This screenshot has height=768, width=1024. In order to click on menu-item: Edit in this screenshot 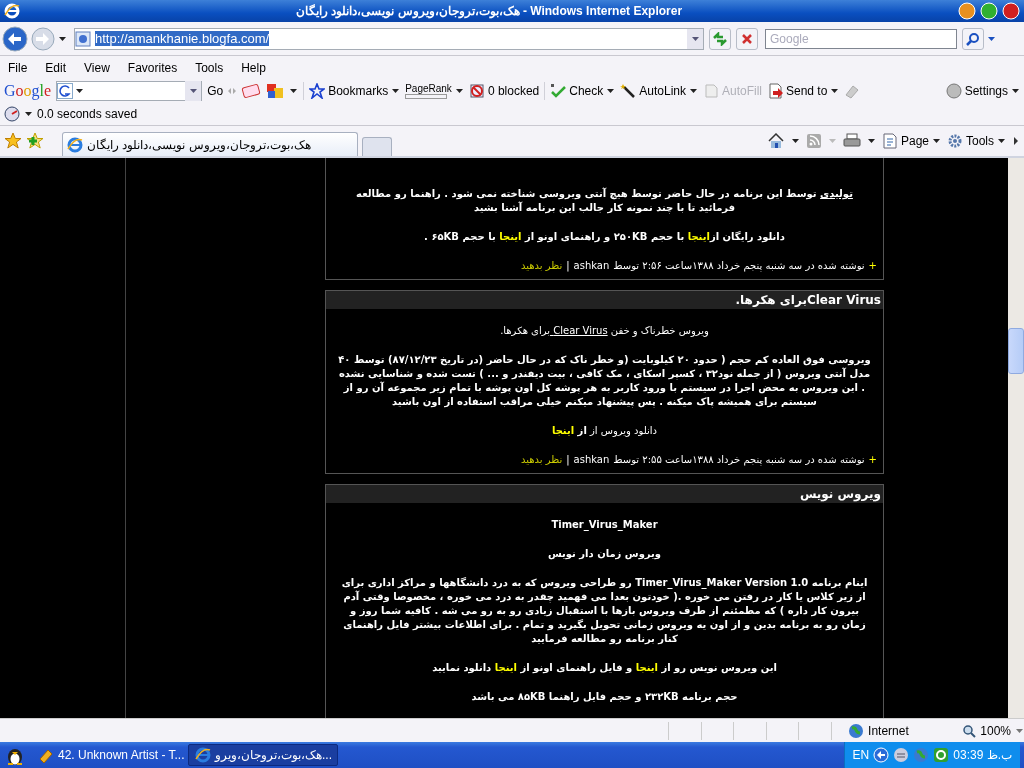, I will do `click(56, 68)`.